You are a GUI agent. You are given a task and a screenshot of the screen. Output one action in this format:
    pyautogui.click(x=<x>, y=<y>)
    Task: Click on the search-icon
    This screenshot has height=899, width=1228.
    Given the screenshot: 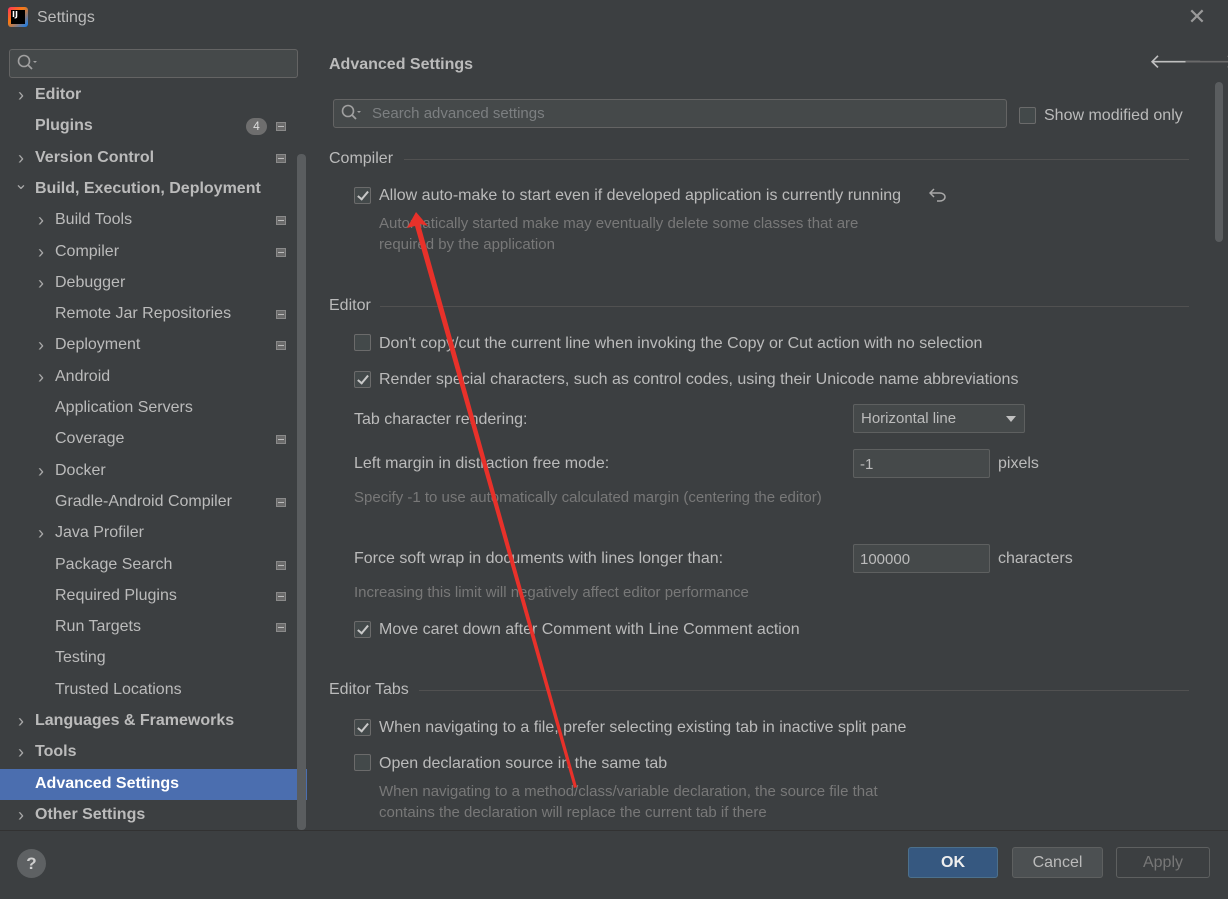 What is the action you would take?
    pyautogui.click(x=351, y=112)
    